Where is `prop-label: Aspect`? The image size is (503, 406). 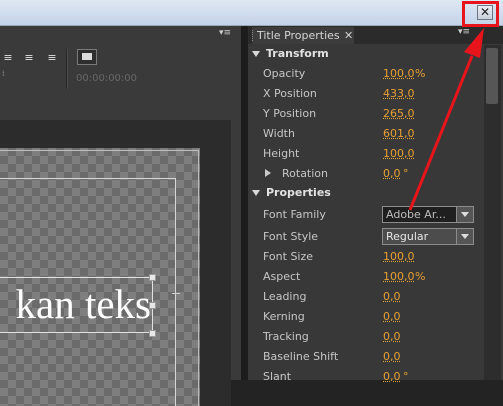 prop-label: Aspect is located at coordinates (282, 276).